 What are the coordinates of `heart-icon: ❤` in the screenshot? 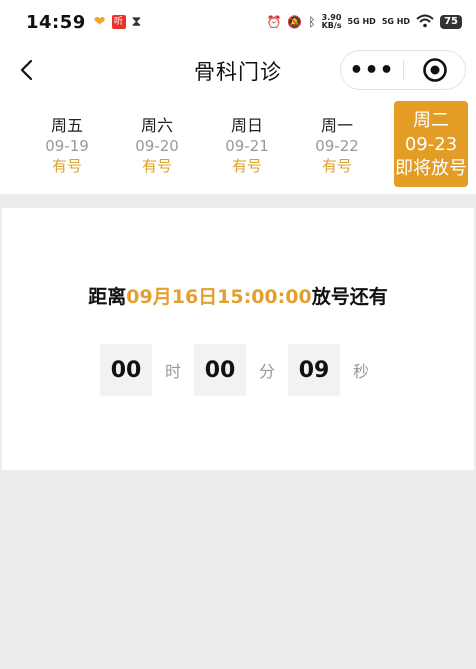 It's located at (99, 22).